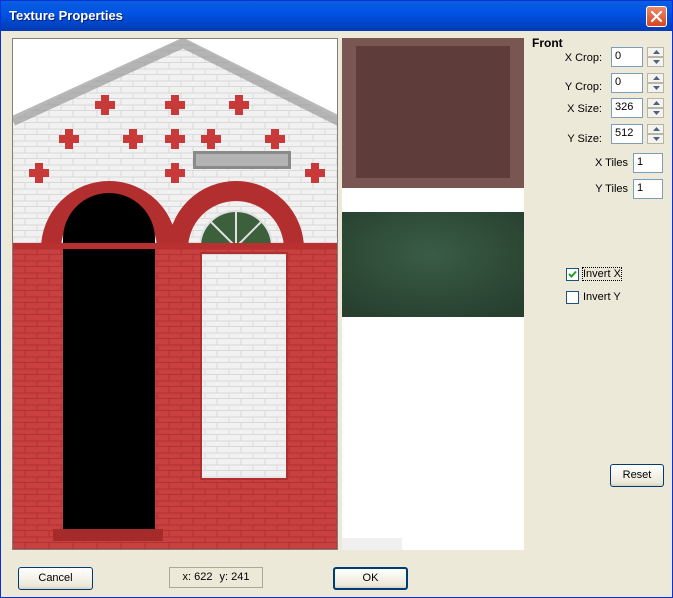 The height and width of the screenshot is (598, 673). I want to click on reset-button: Reset, so click(637, 475).